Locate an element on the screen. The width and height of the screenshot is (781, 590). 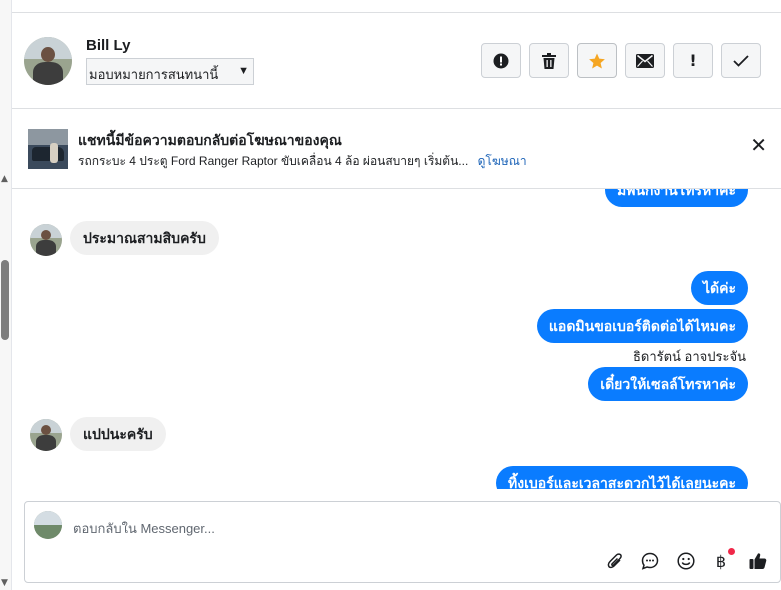
outgoing-message: แอดมินขอเบอร์ติดต่อได้ไหมคะ is located at coordinates (642, 326).